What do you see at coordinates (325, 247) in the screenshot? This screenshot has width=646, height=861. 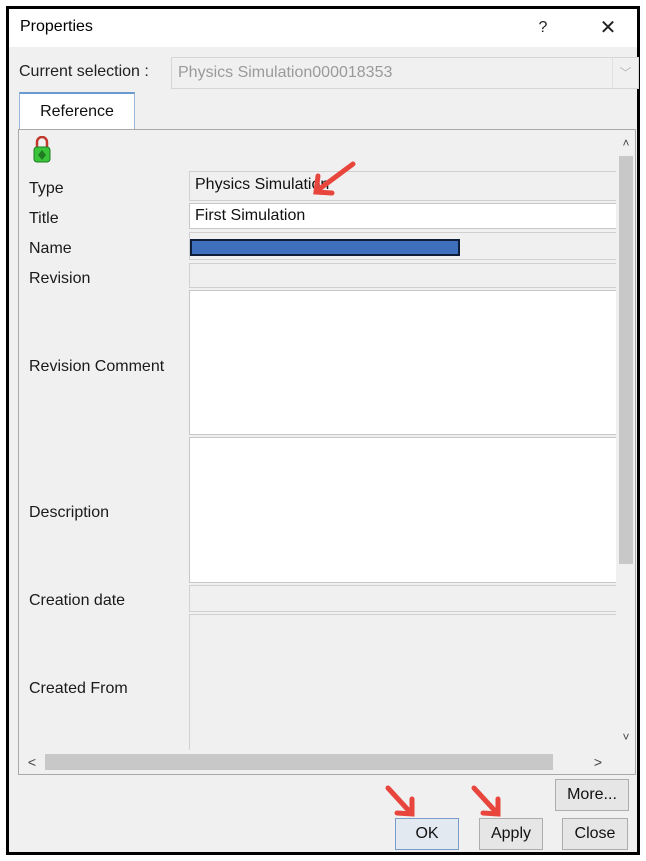 I see `redaction-block` at bounding box center [325, 247].